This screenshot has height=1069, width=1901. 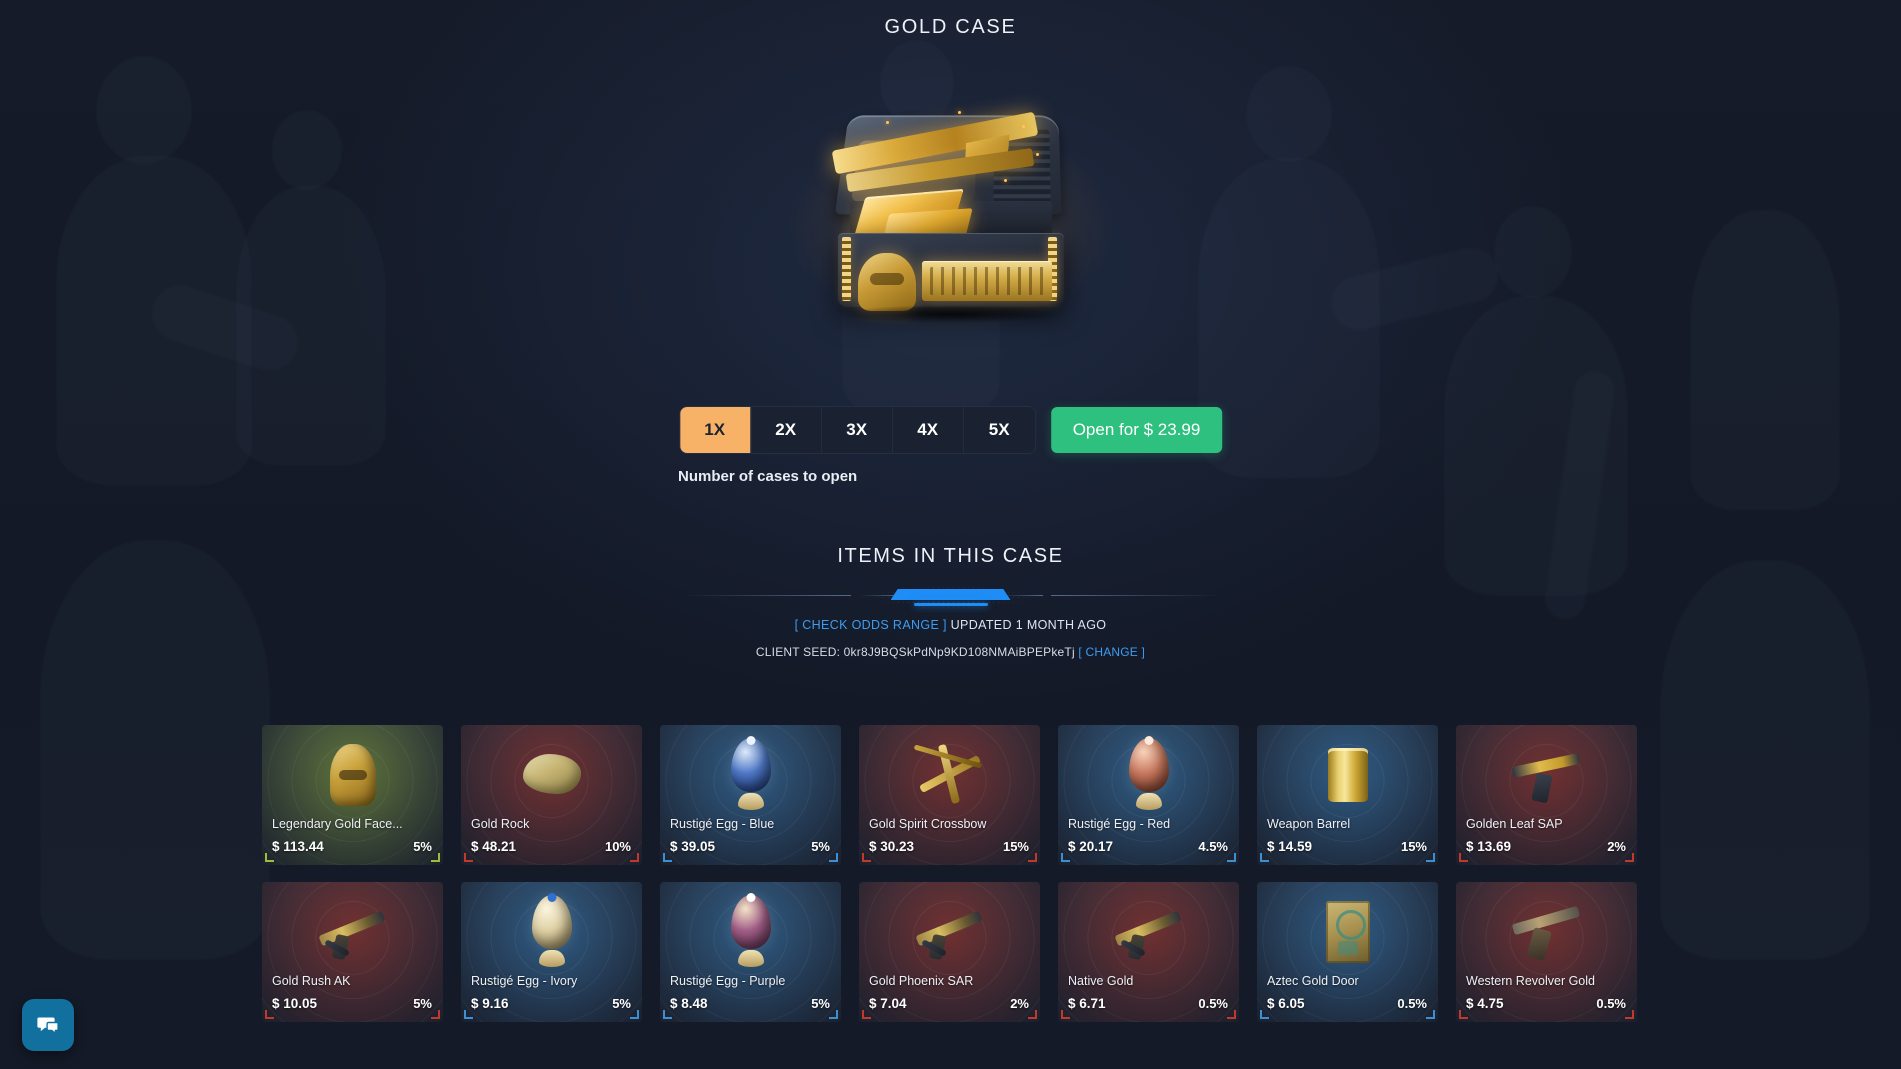 I want to click on item-art-rock, so click(x=551, y=774).